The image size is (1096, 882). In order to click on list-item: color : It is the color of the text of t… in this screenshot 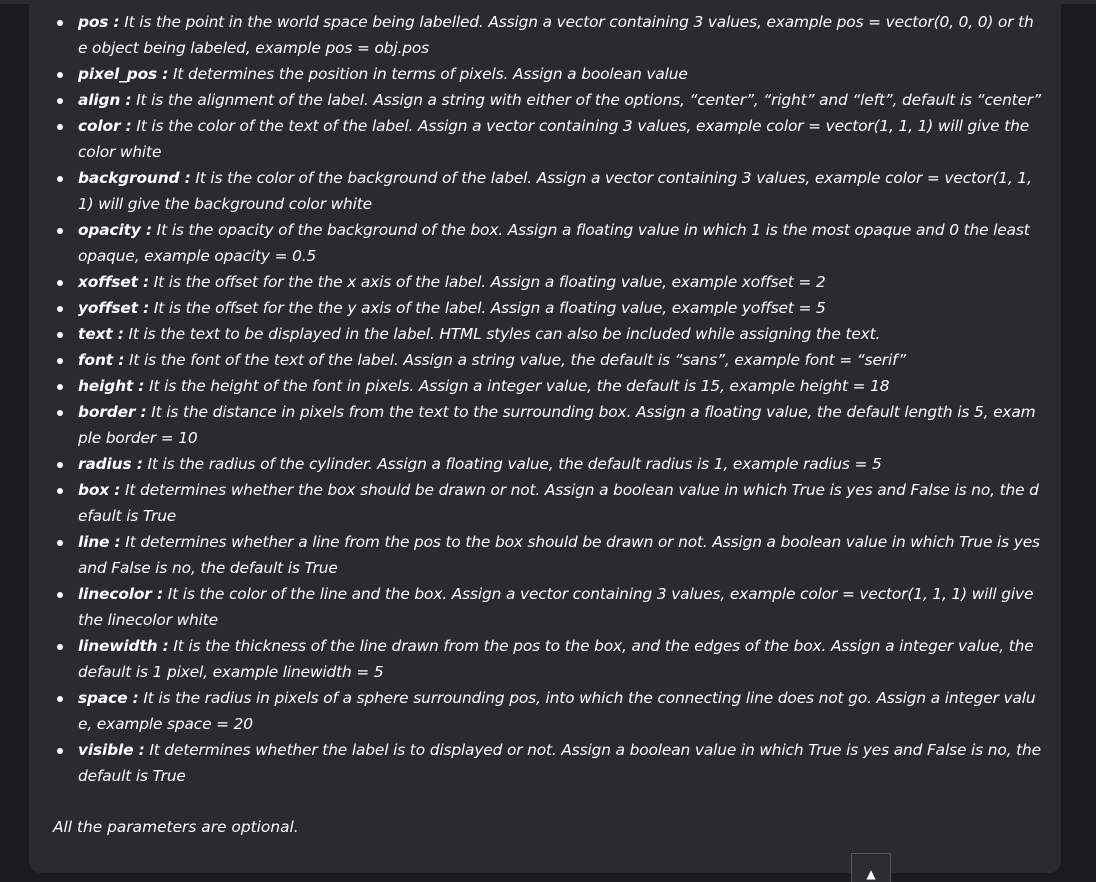, I will do `click(545, 139)`.